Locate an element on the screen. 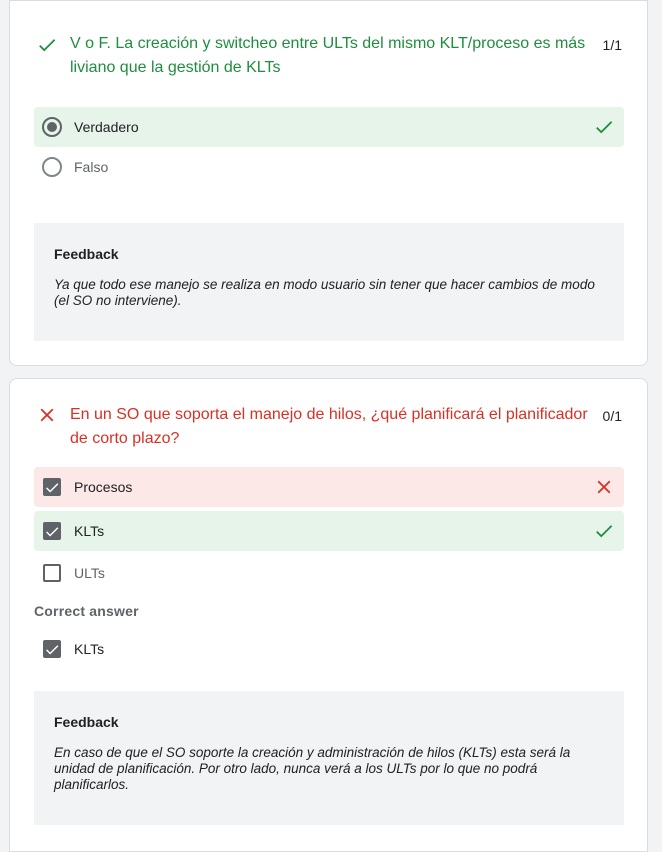 The image size is (662, 852). correct-answer-label: Correct answer is located at coordinates (86, 611).